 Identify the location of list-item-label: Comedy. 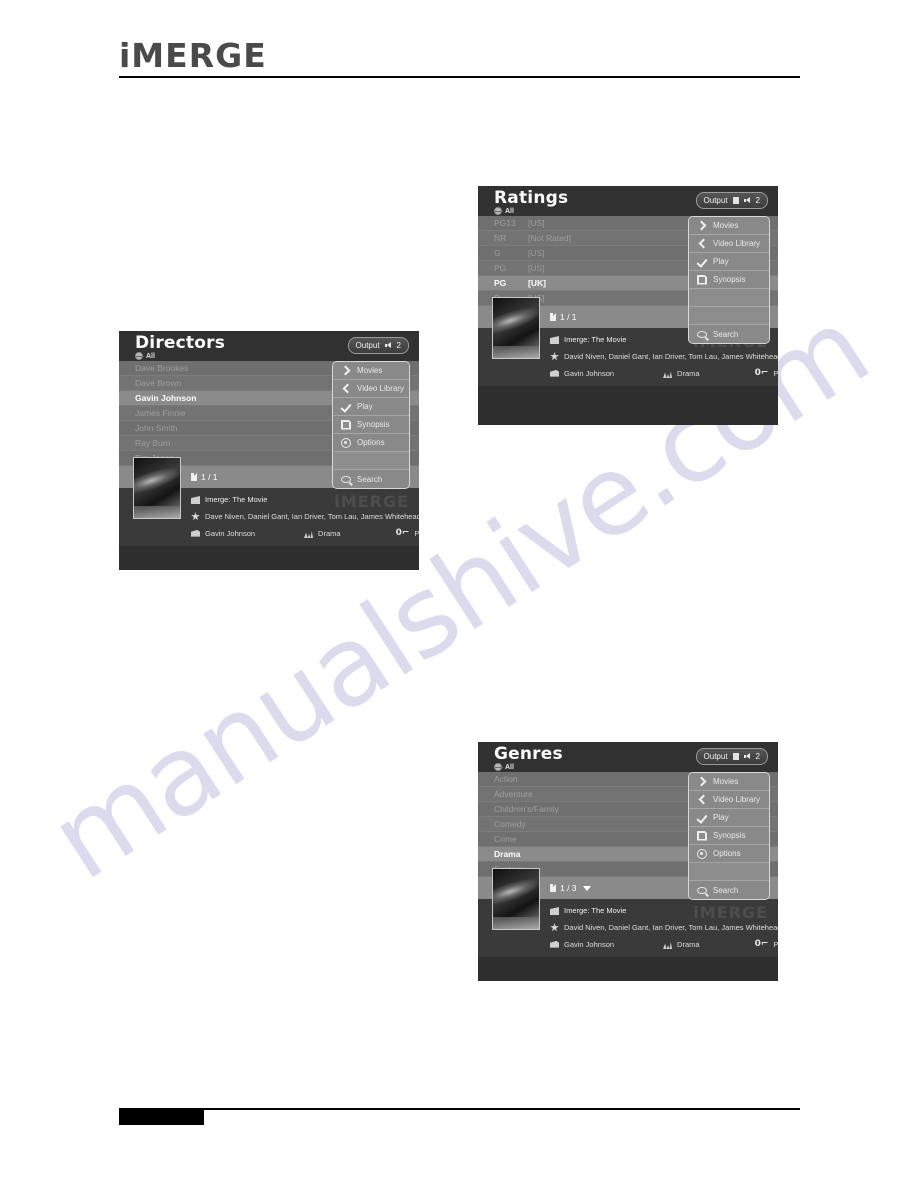
(510, 824).